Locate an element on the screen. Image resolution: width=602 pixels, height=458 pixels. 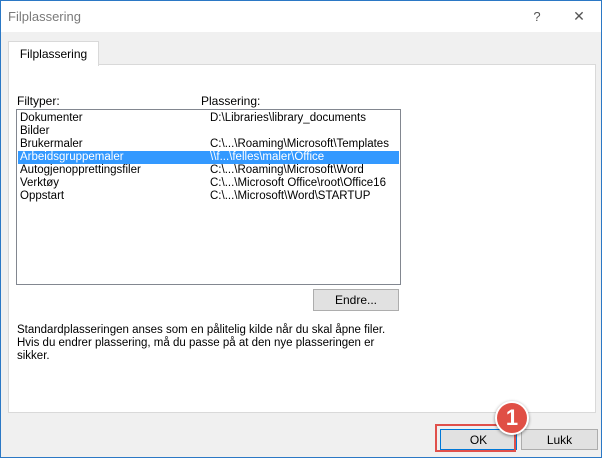
location-cell: D:\Libraries\library_documents is located at coordinates (288, 118).